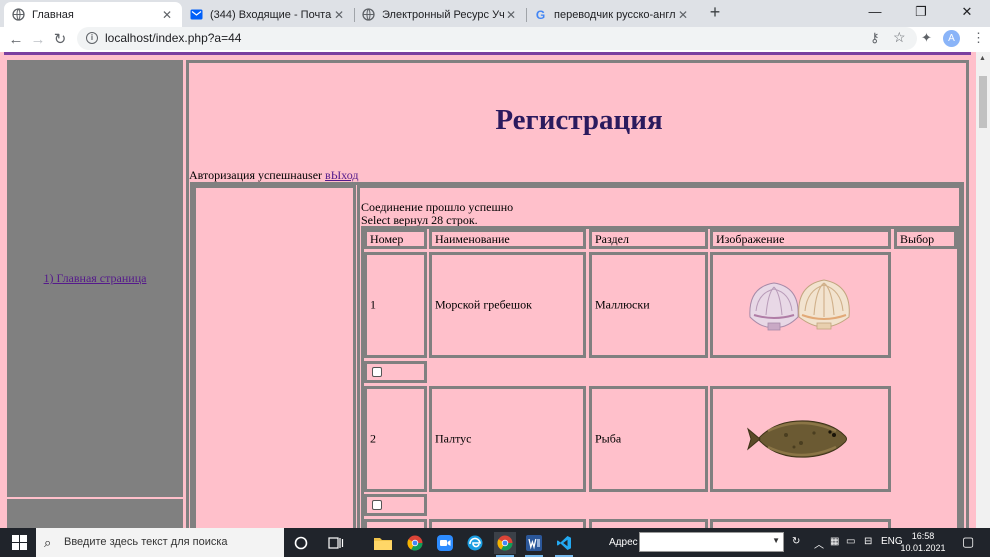 This screenshot has height=557, width=990. Describe the element at coordinates (967, 13) in the screenshot. I see `close-window-button: ✕` at that location.